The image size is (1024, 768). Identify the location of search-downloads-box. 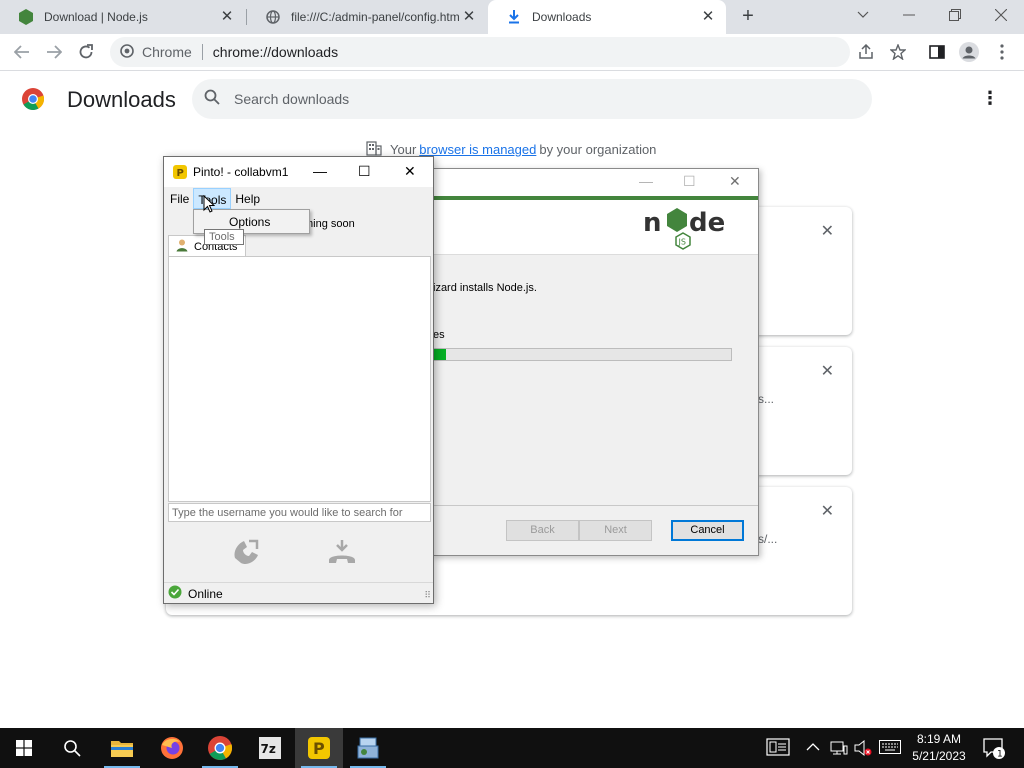
(532, 99).